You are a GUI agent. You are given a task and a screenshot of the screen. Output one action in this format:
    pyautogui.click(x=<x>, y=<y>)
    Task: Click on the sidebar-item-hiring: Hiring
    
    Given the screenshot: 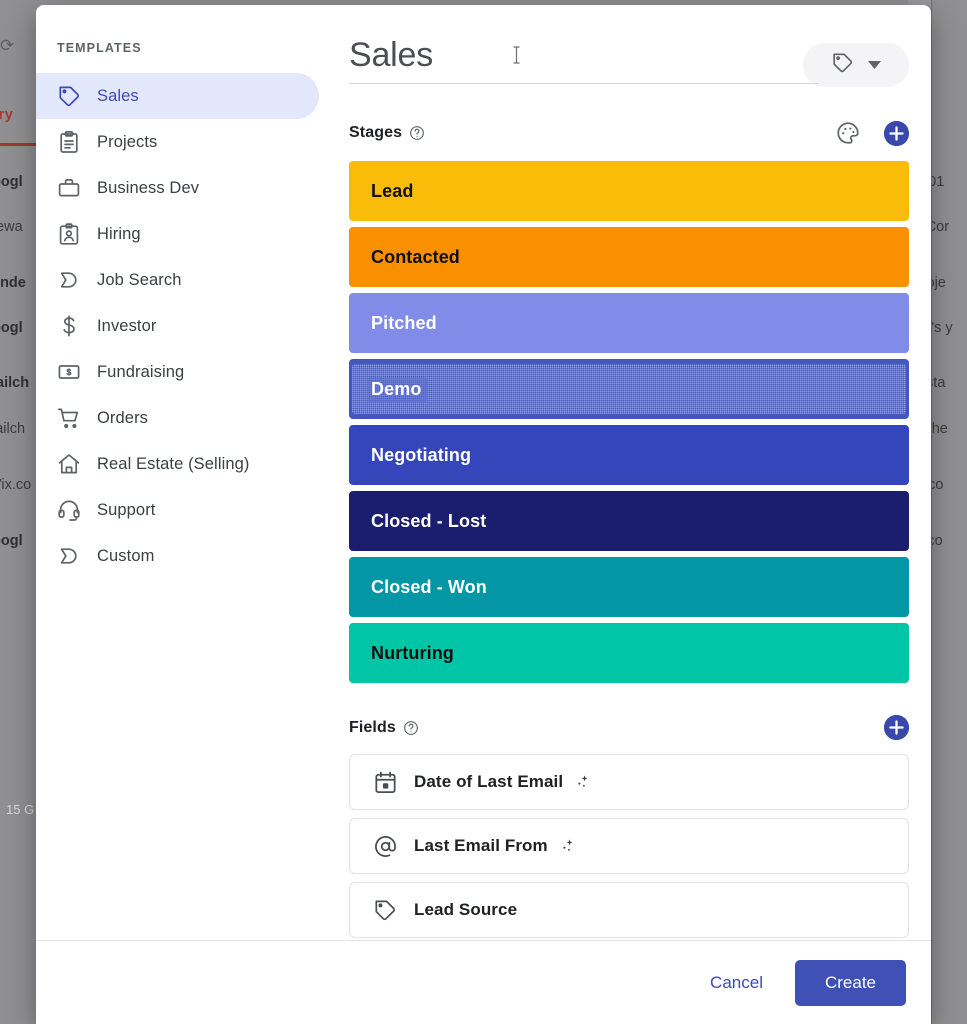 What is the action you would take?
    pyautogui.click(x=177, y=234)
    